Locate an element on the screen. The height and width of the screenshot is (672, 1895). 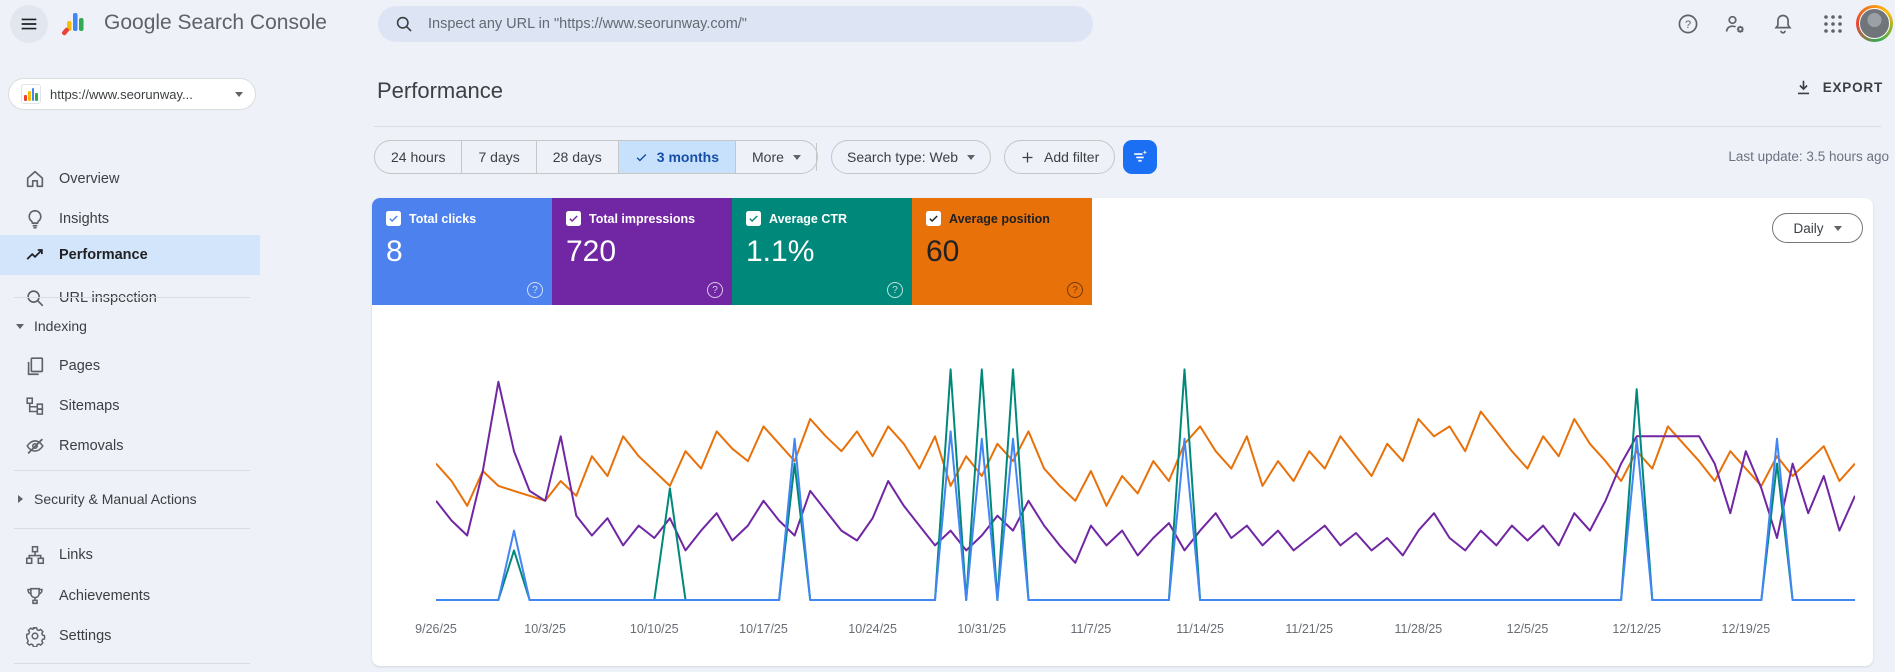
add-filter-chip: Add filter is located at coordinates (1060, 157).